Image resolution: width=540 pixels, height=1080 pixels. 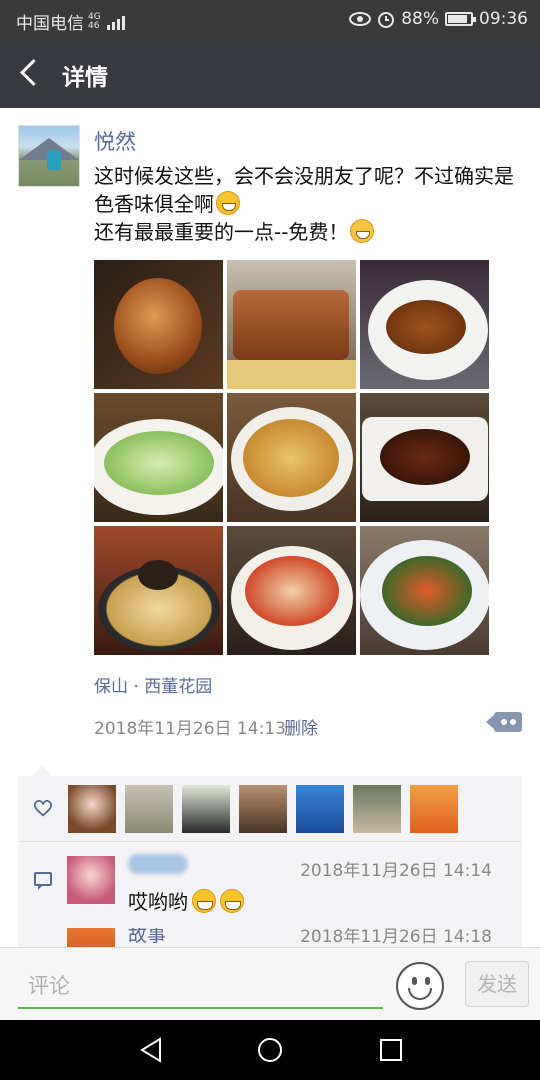 I want to click on commenter-name: 故事, so click(x=147, y=937).